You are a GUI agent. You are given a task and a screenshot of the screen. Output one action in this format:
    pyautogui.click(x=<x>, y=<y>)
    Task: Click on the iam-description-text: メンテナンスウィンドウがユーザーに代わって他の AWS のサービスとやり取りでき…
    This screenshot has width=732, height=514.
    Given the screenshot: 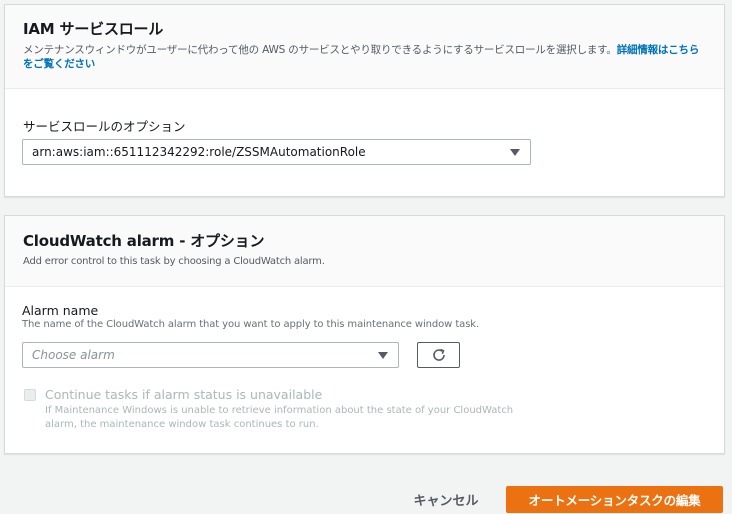 What is the action you would take?
    pyautogui.click(x=320, y=50)
    